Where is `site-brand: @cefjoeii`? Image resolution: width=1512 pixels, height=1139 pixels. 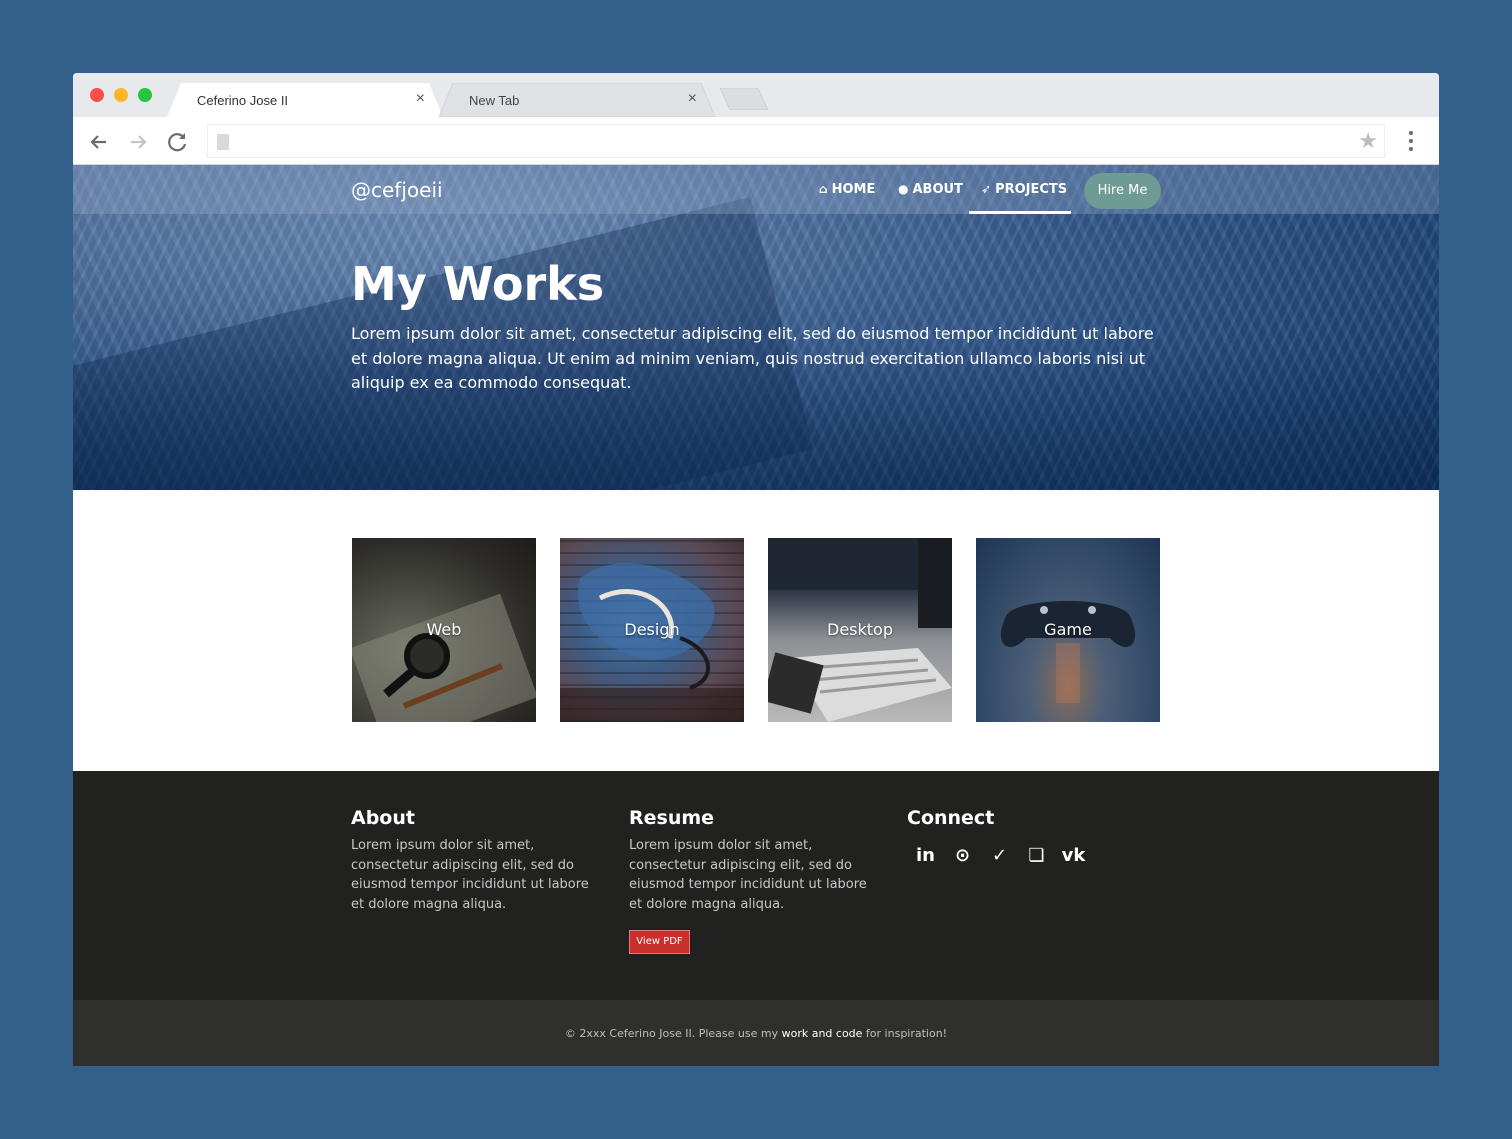
site-brand: @cefjoeii is located at coordinates (397, 190).